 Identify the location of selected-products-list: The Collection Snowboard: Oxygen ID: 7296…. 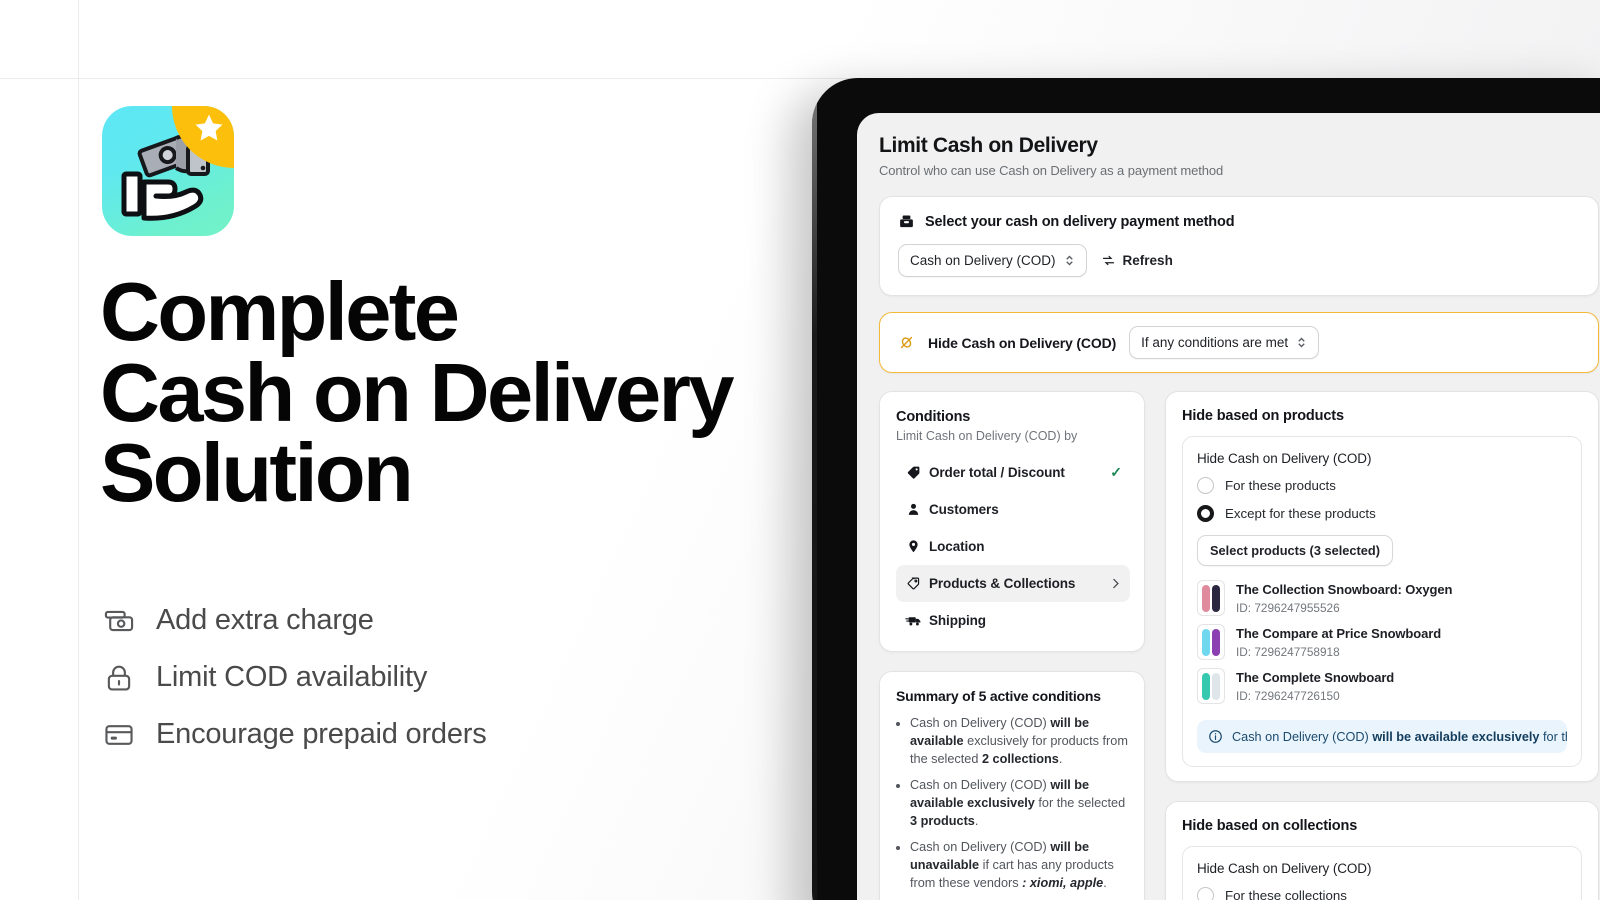
(1382, 642).